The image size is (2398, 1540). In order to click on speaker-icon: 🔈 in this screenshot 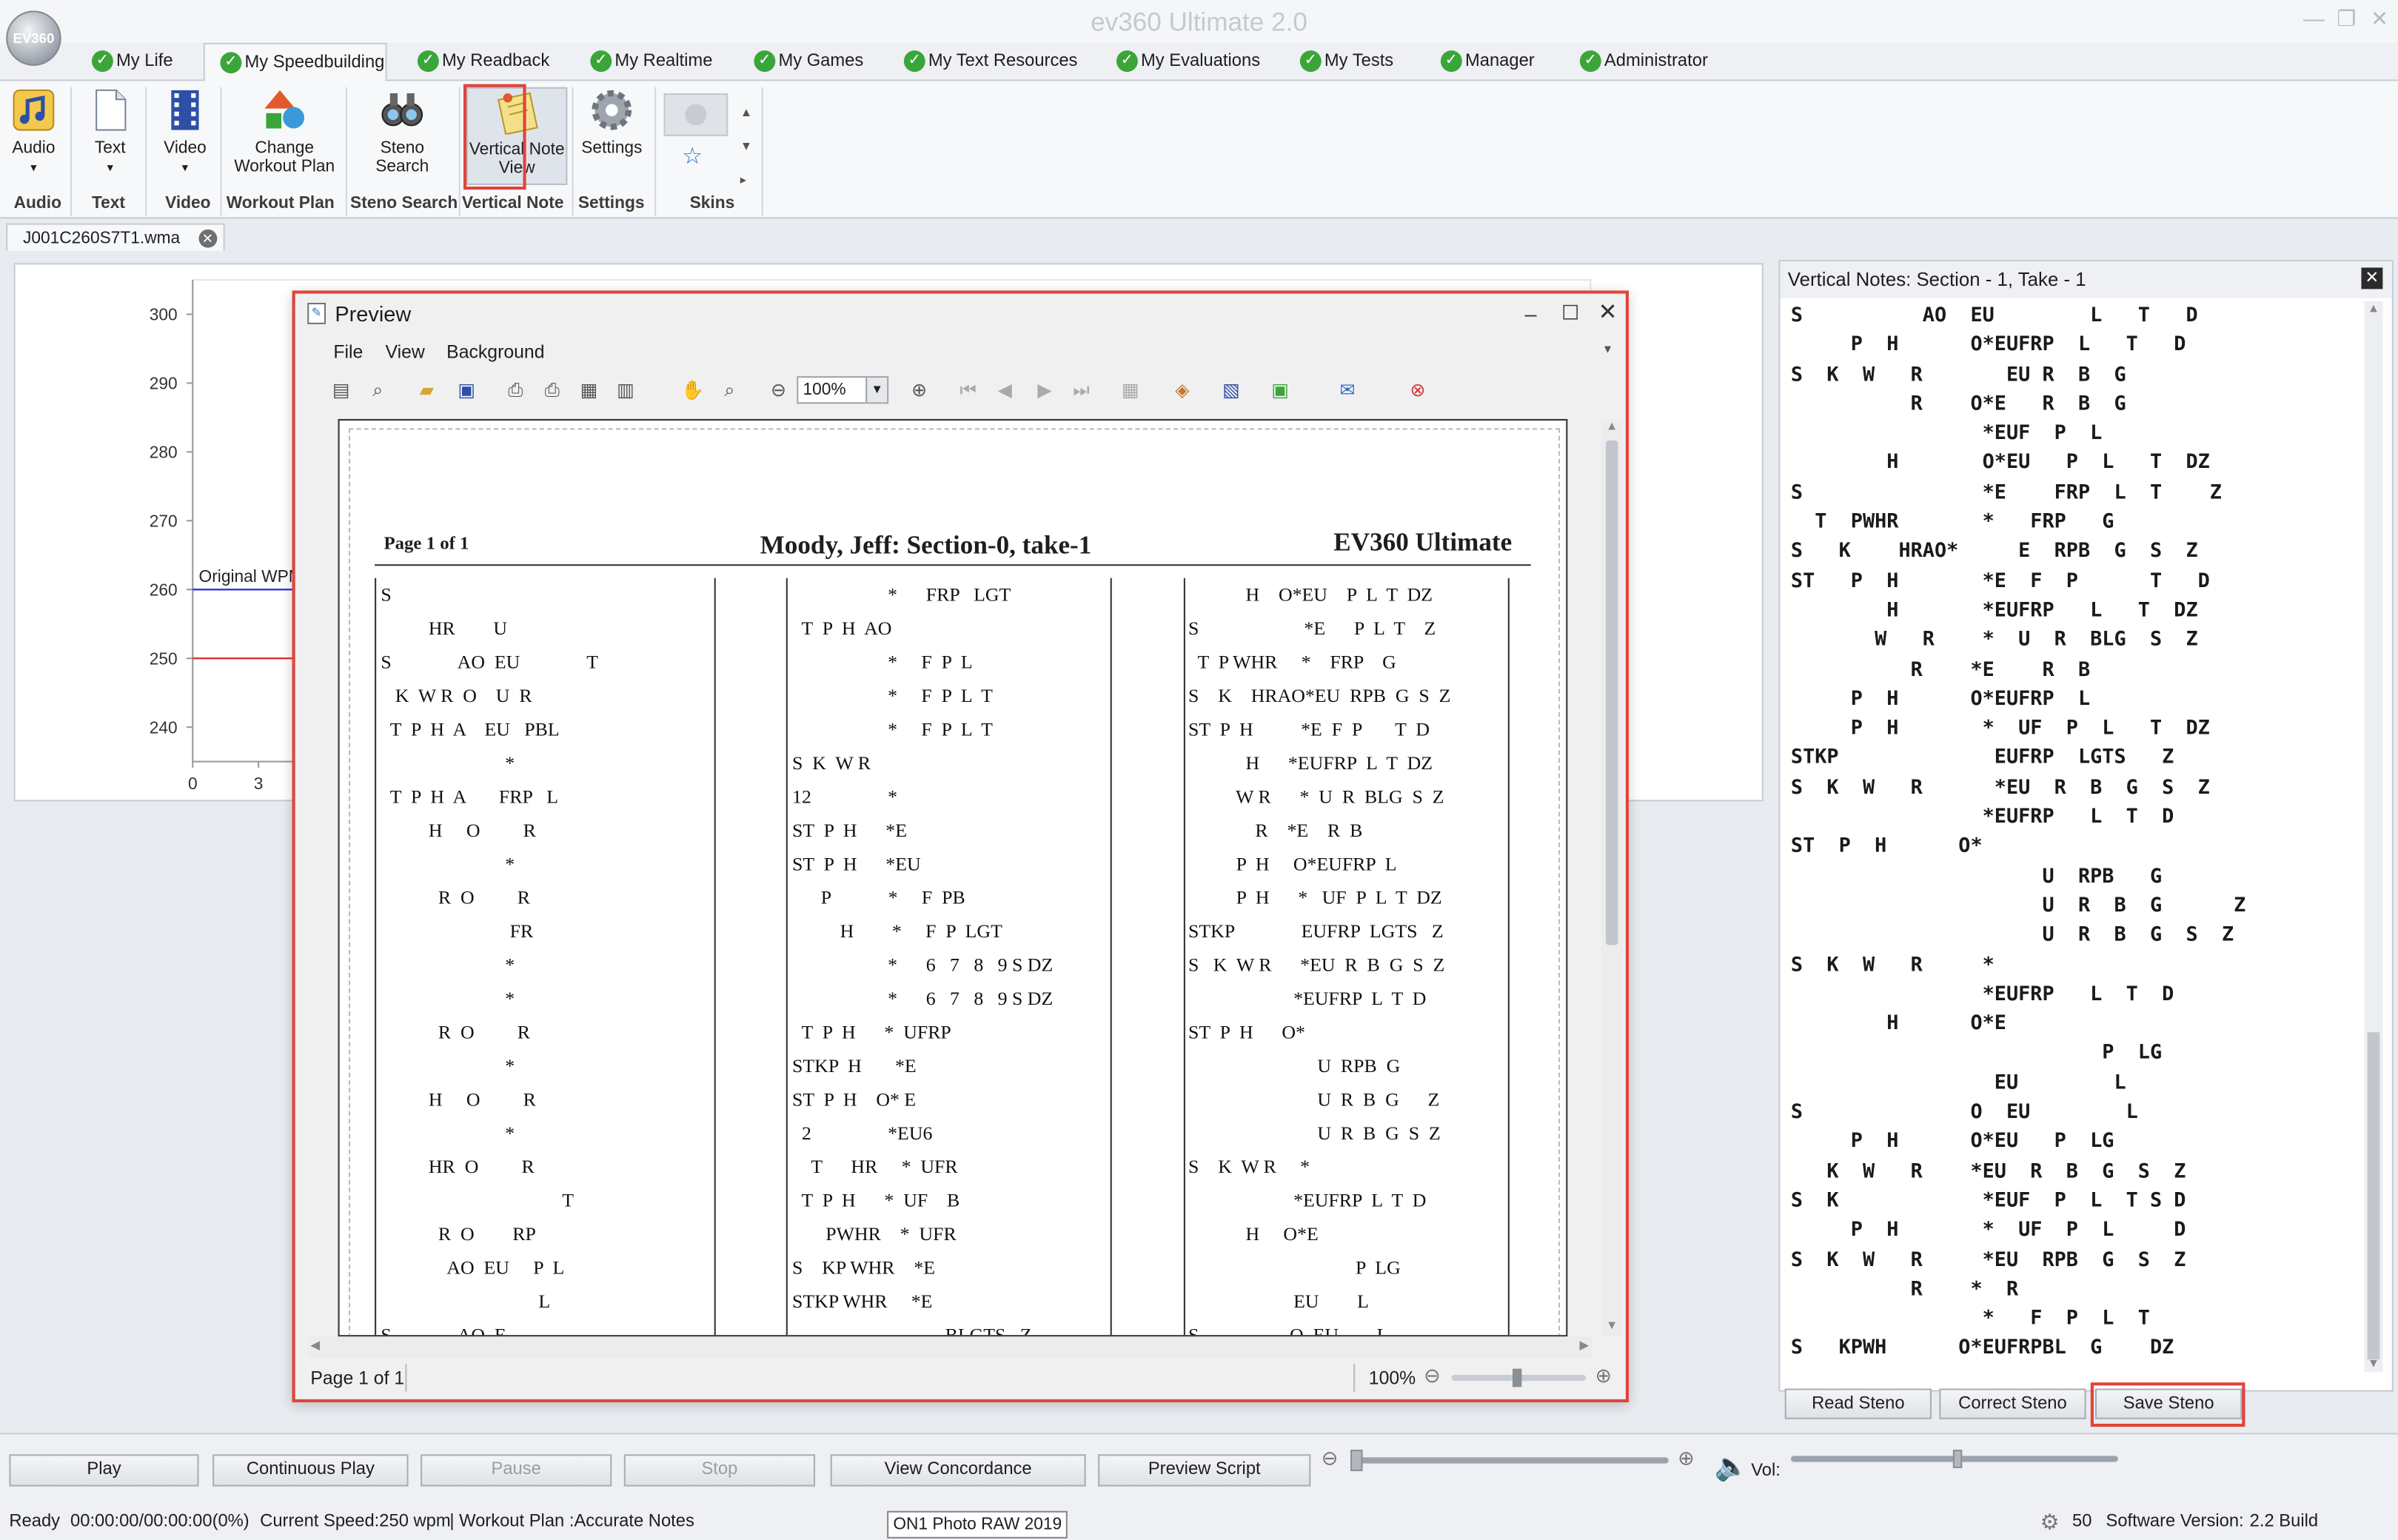, I will do `click(1732, 1467)`.